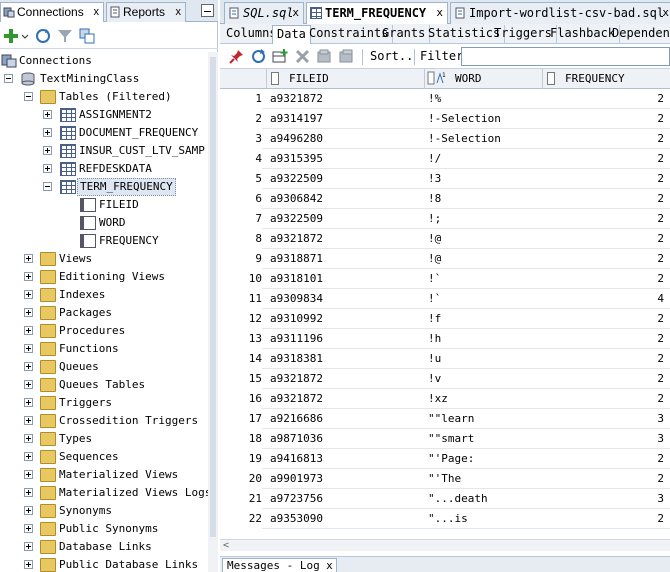 This screenshot has width=670, height=572. Describe the element at coordinates (345, 479) in the screenshot. I see `fileid-cell: a9901973` at that location.